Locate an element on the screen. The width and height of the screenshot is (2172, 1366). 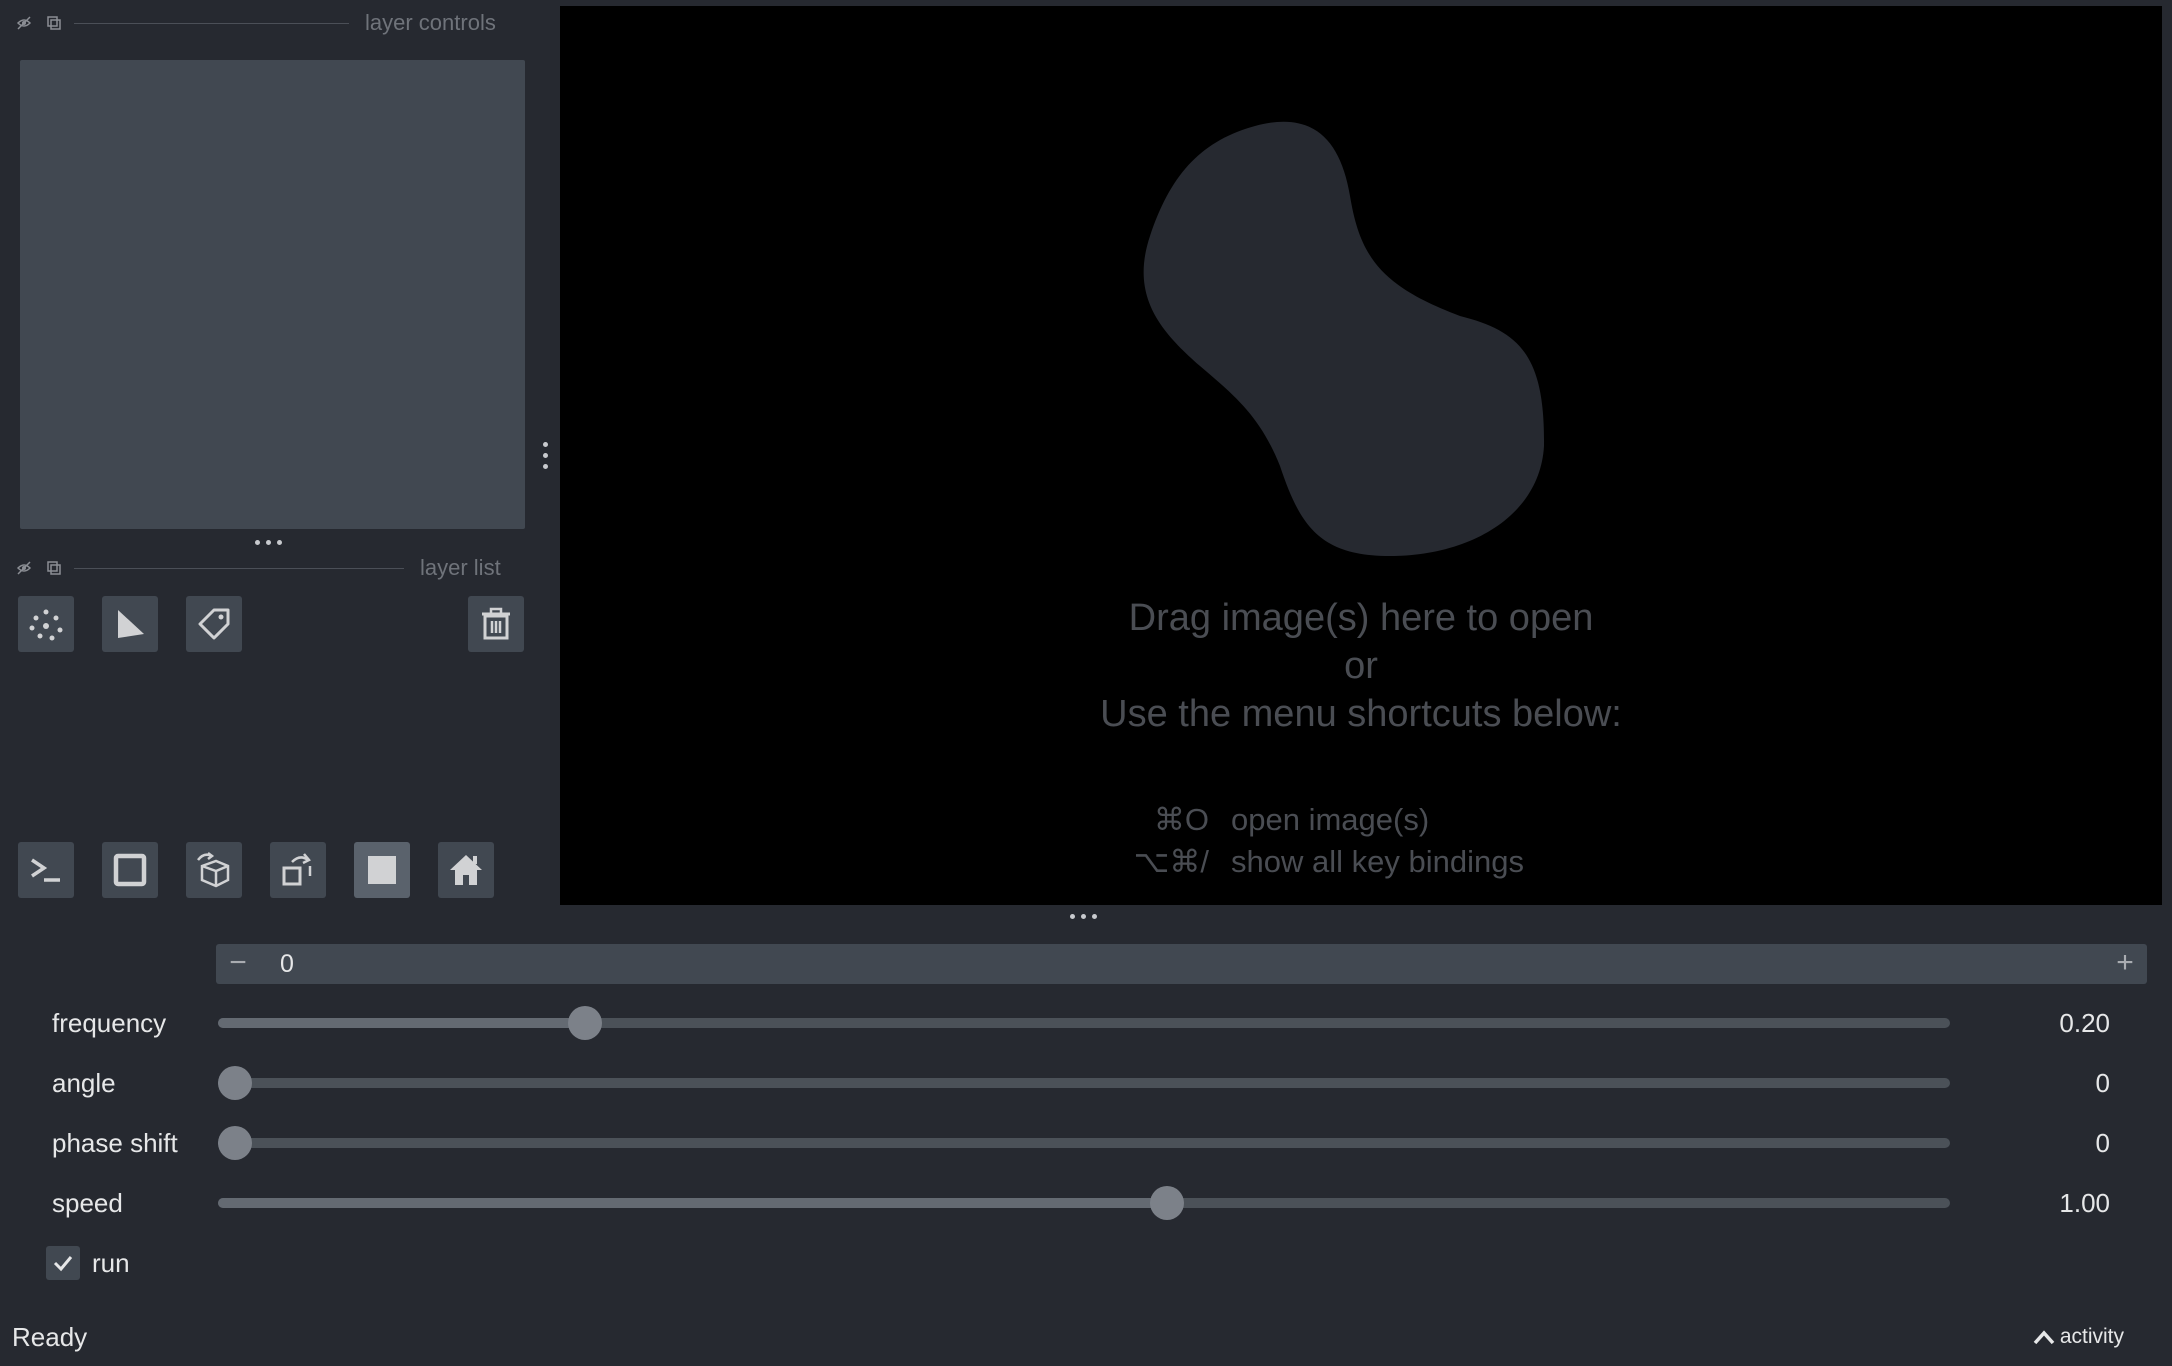
dims-value: 0 is located at coordinates (287, 964).